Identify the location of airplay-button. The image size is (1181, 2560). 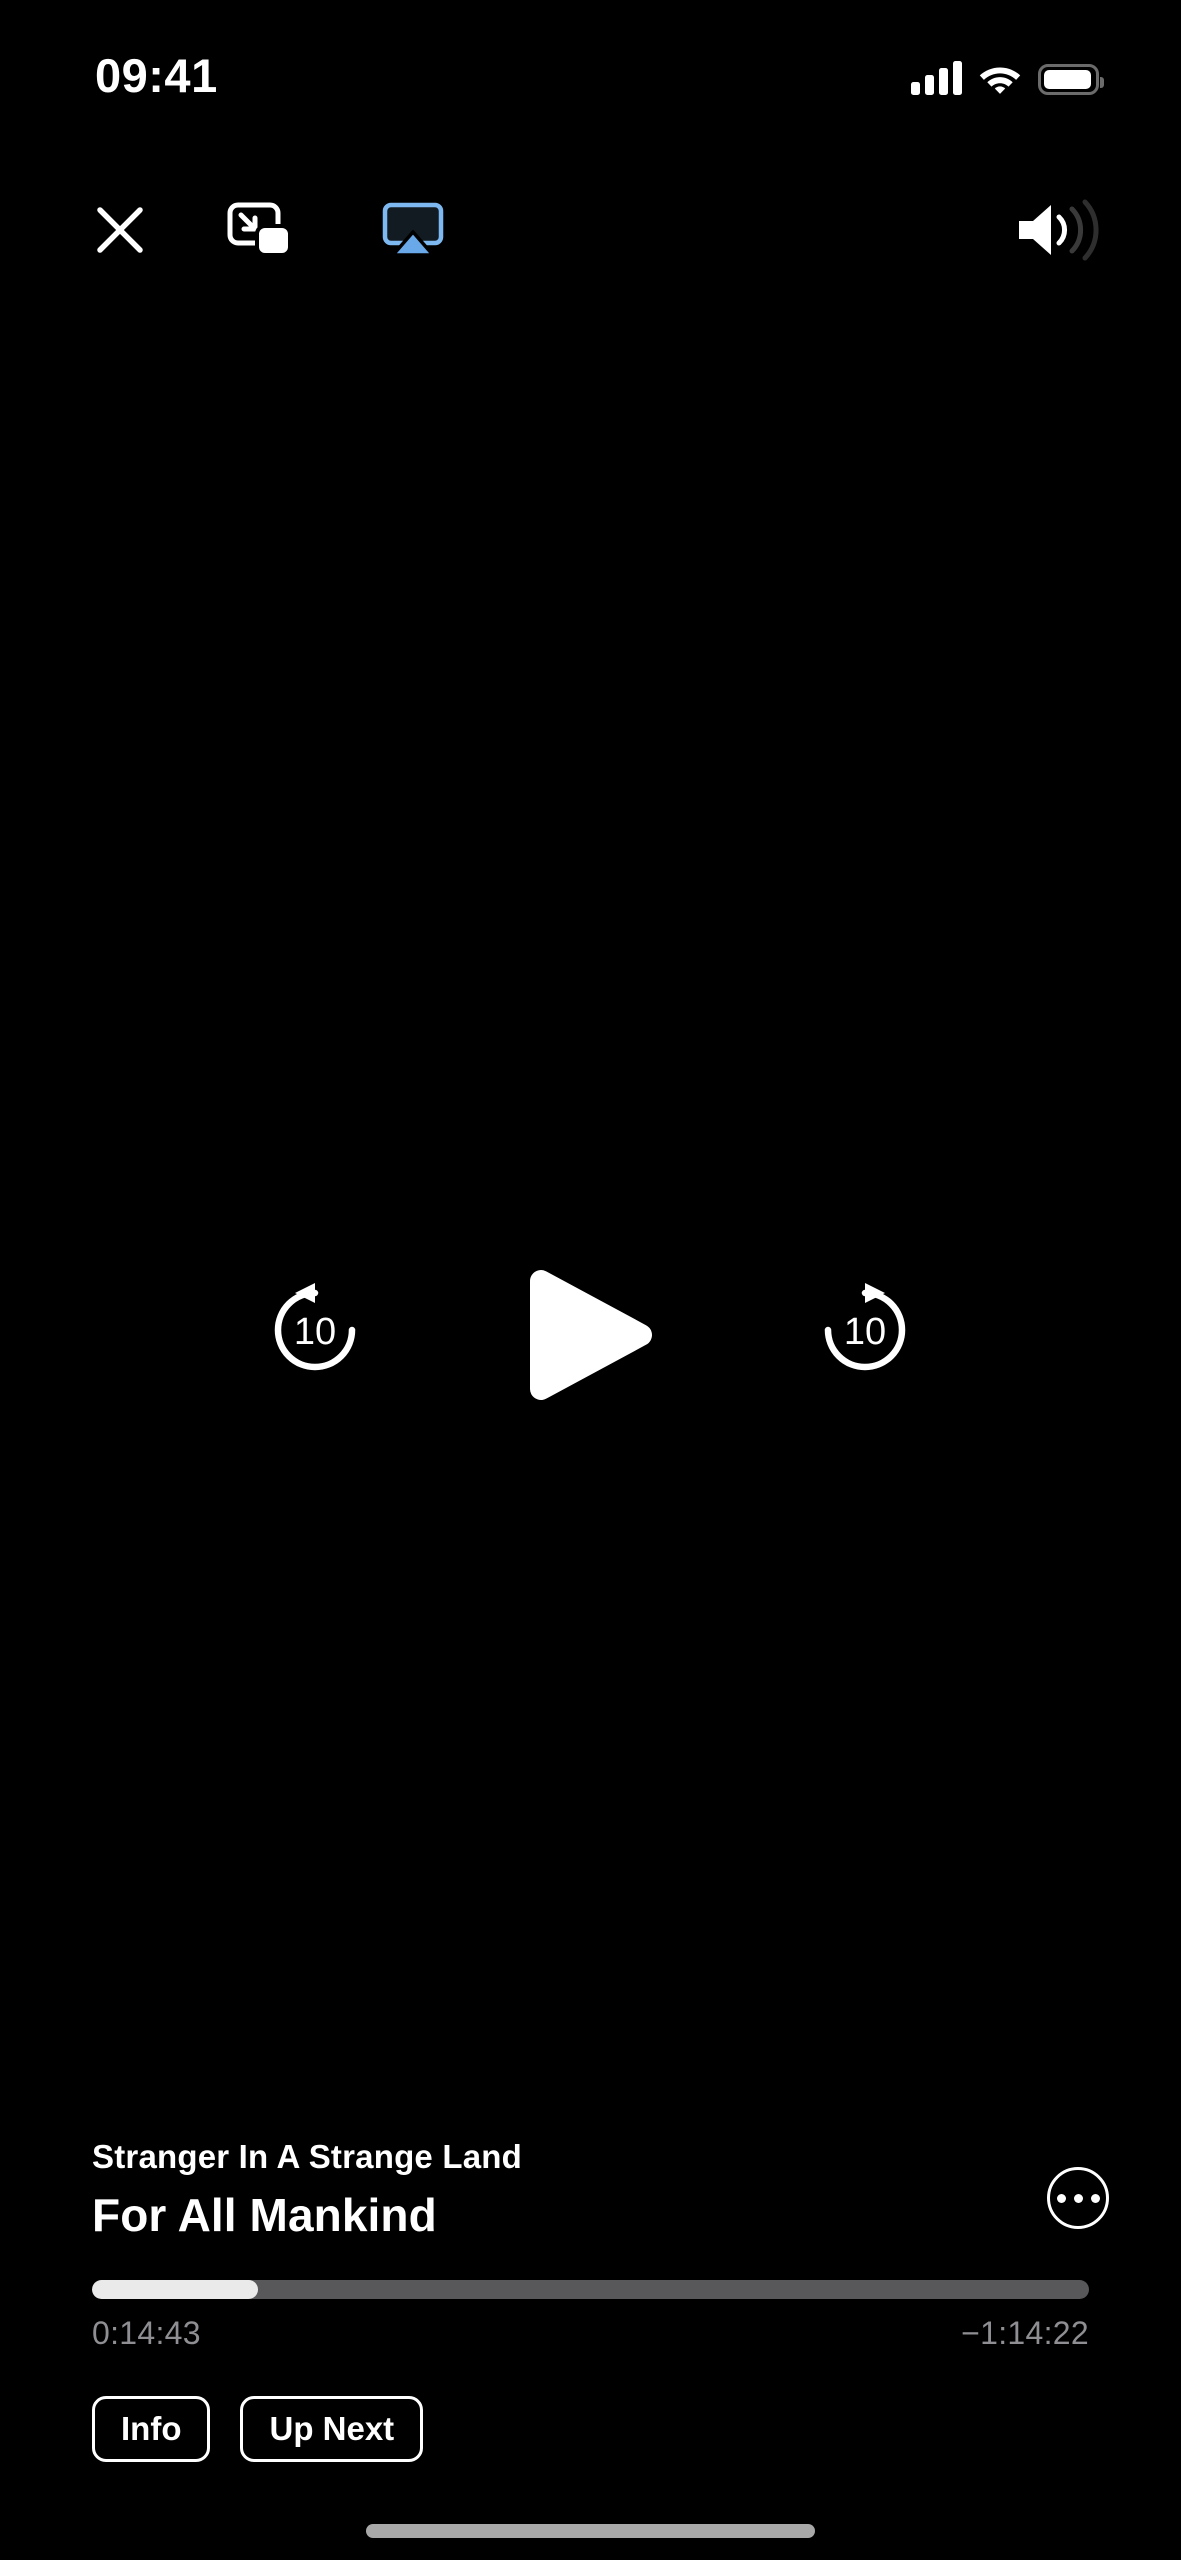
(413, 230).